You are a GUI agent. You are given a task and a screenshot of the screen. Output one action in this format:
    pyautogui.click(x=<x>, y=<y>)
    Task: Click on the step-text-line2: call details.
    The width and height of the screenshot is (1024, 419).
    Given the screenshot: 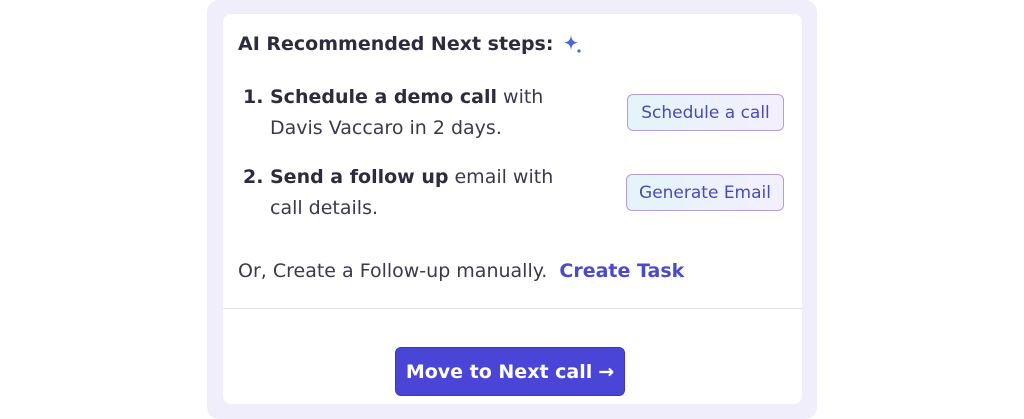 What is the action you would take?
    pyautogui.click(x=324, y=208)
    